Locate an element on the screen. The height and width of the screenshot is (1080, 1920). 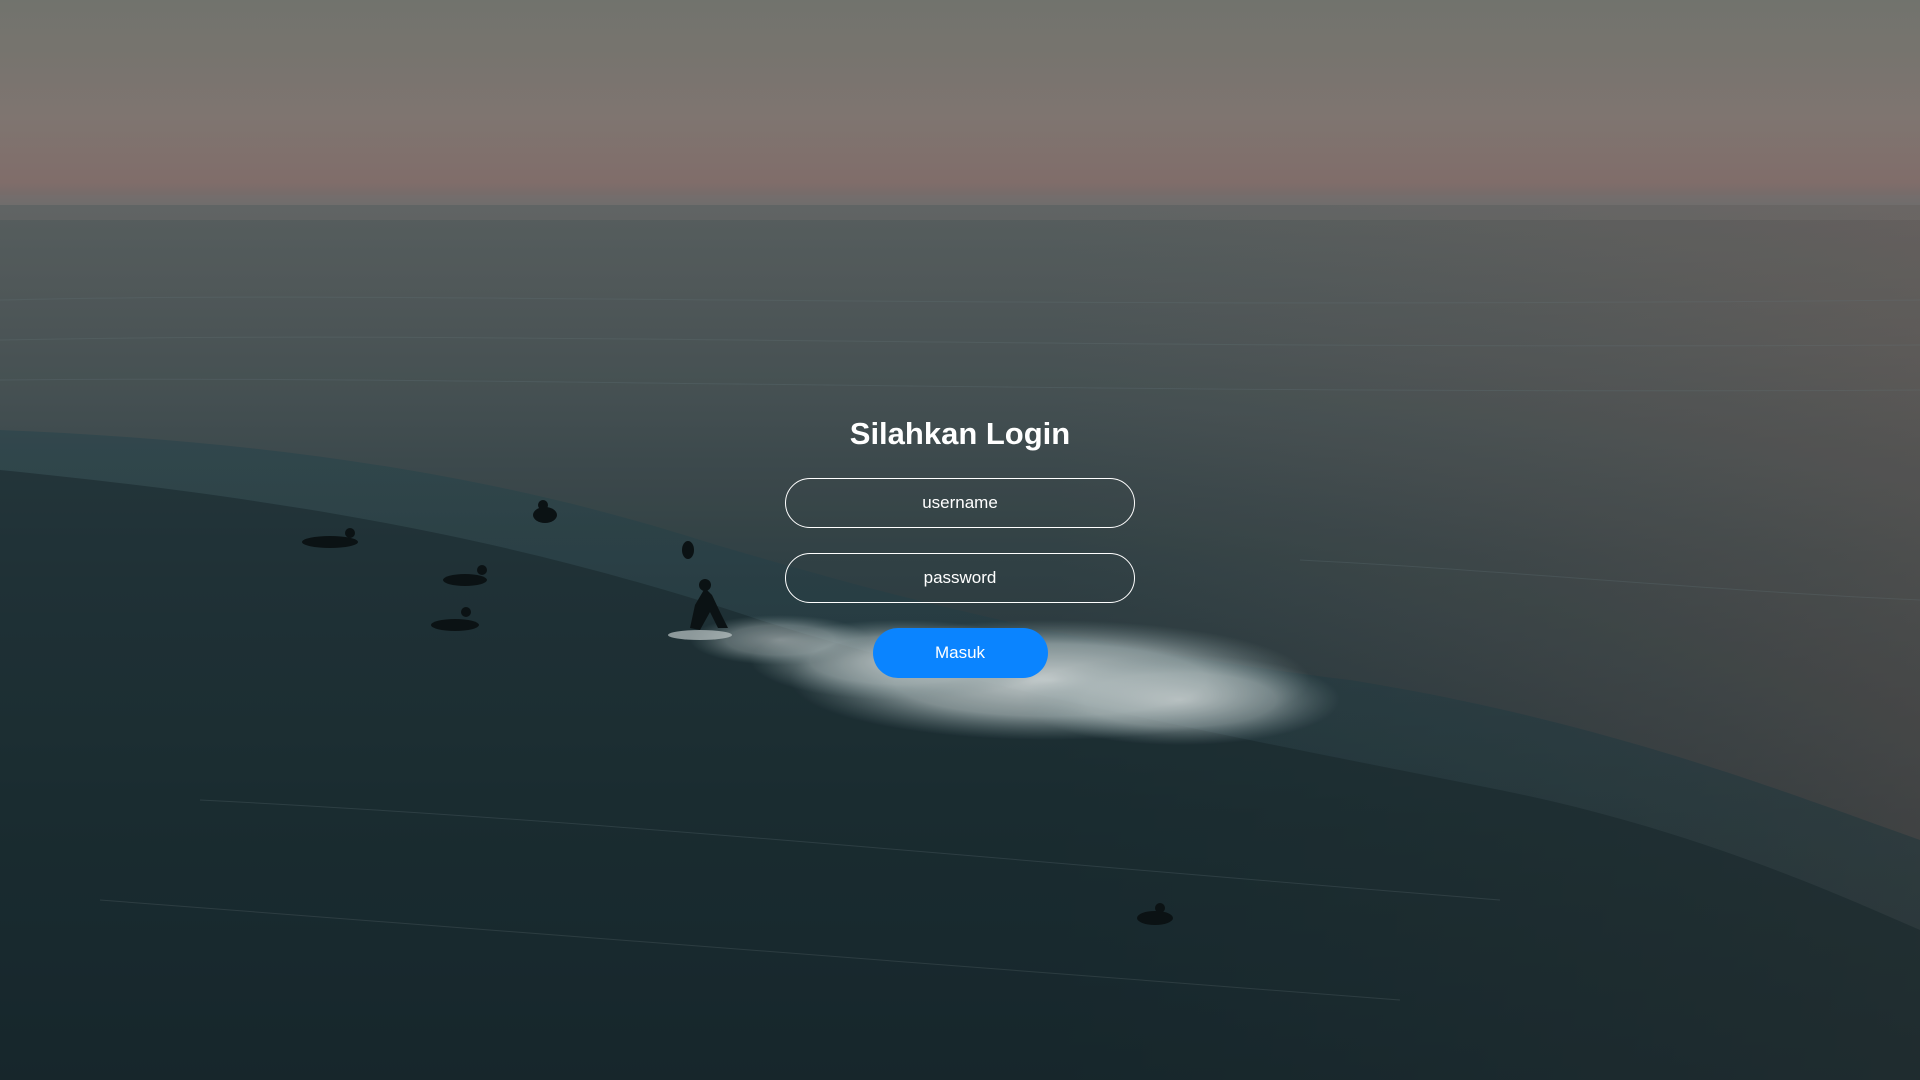
password-input is located at coordinates (960, 578).